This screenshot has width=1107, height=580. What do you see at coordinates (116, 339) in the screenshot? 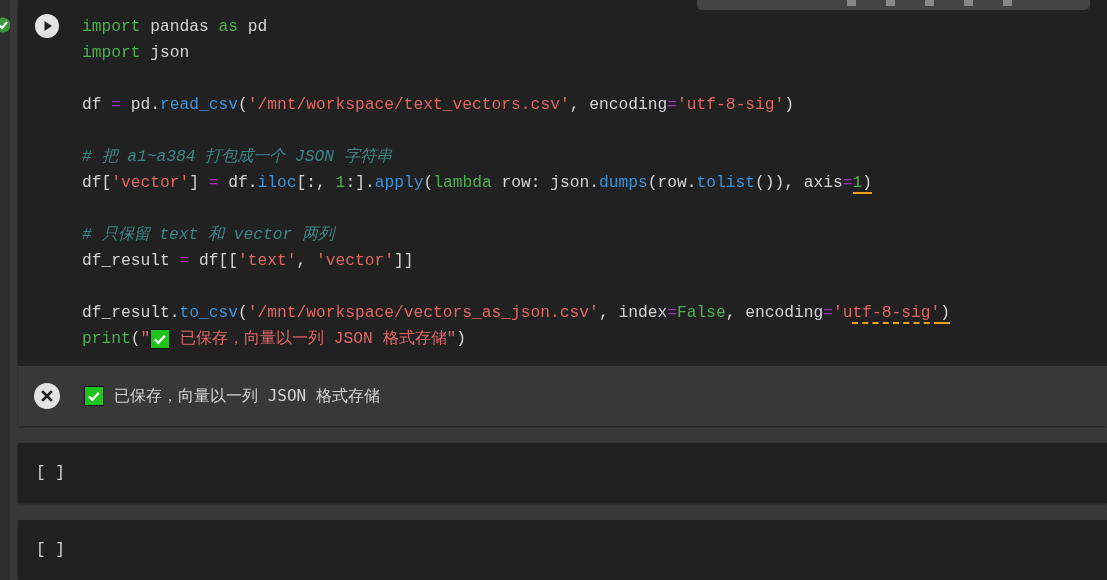
I see `code-line: print("` at bounding box center [116, 339].